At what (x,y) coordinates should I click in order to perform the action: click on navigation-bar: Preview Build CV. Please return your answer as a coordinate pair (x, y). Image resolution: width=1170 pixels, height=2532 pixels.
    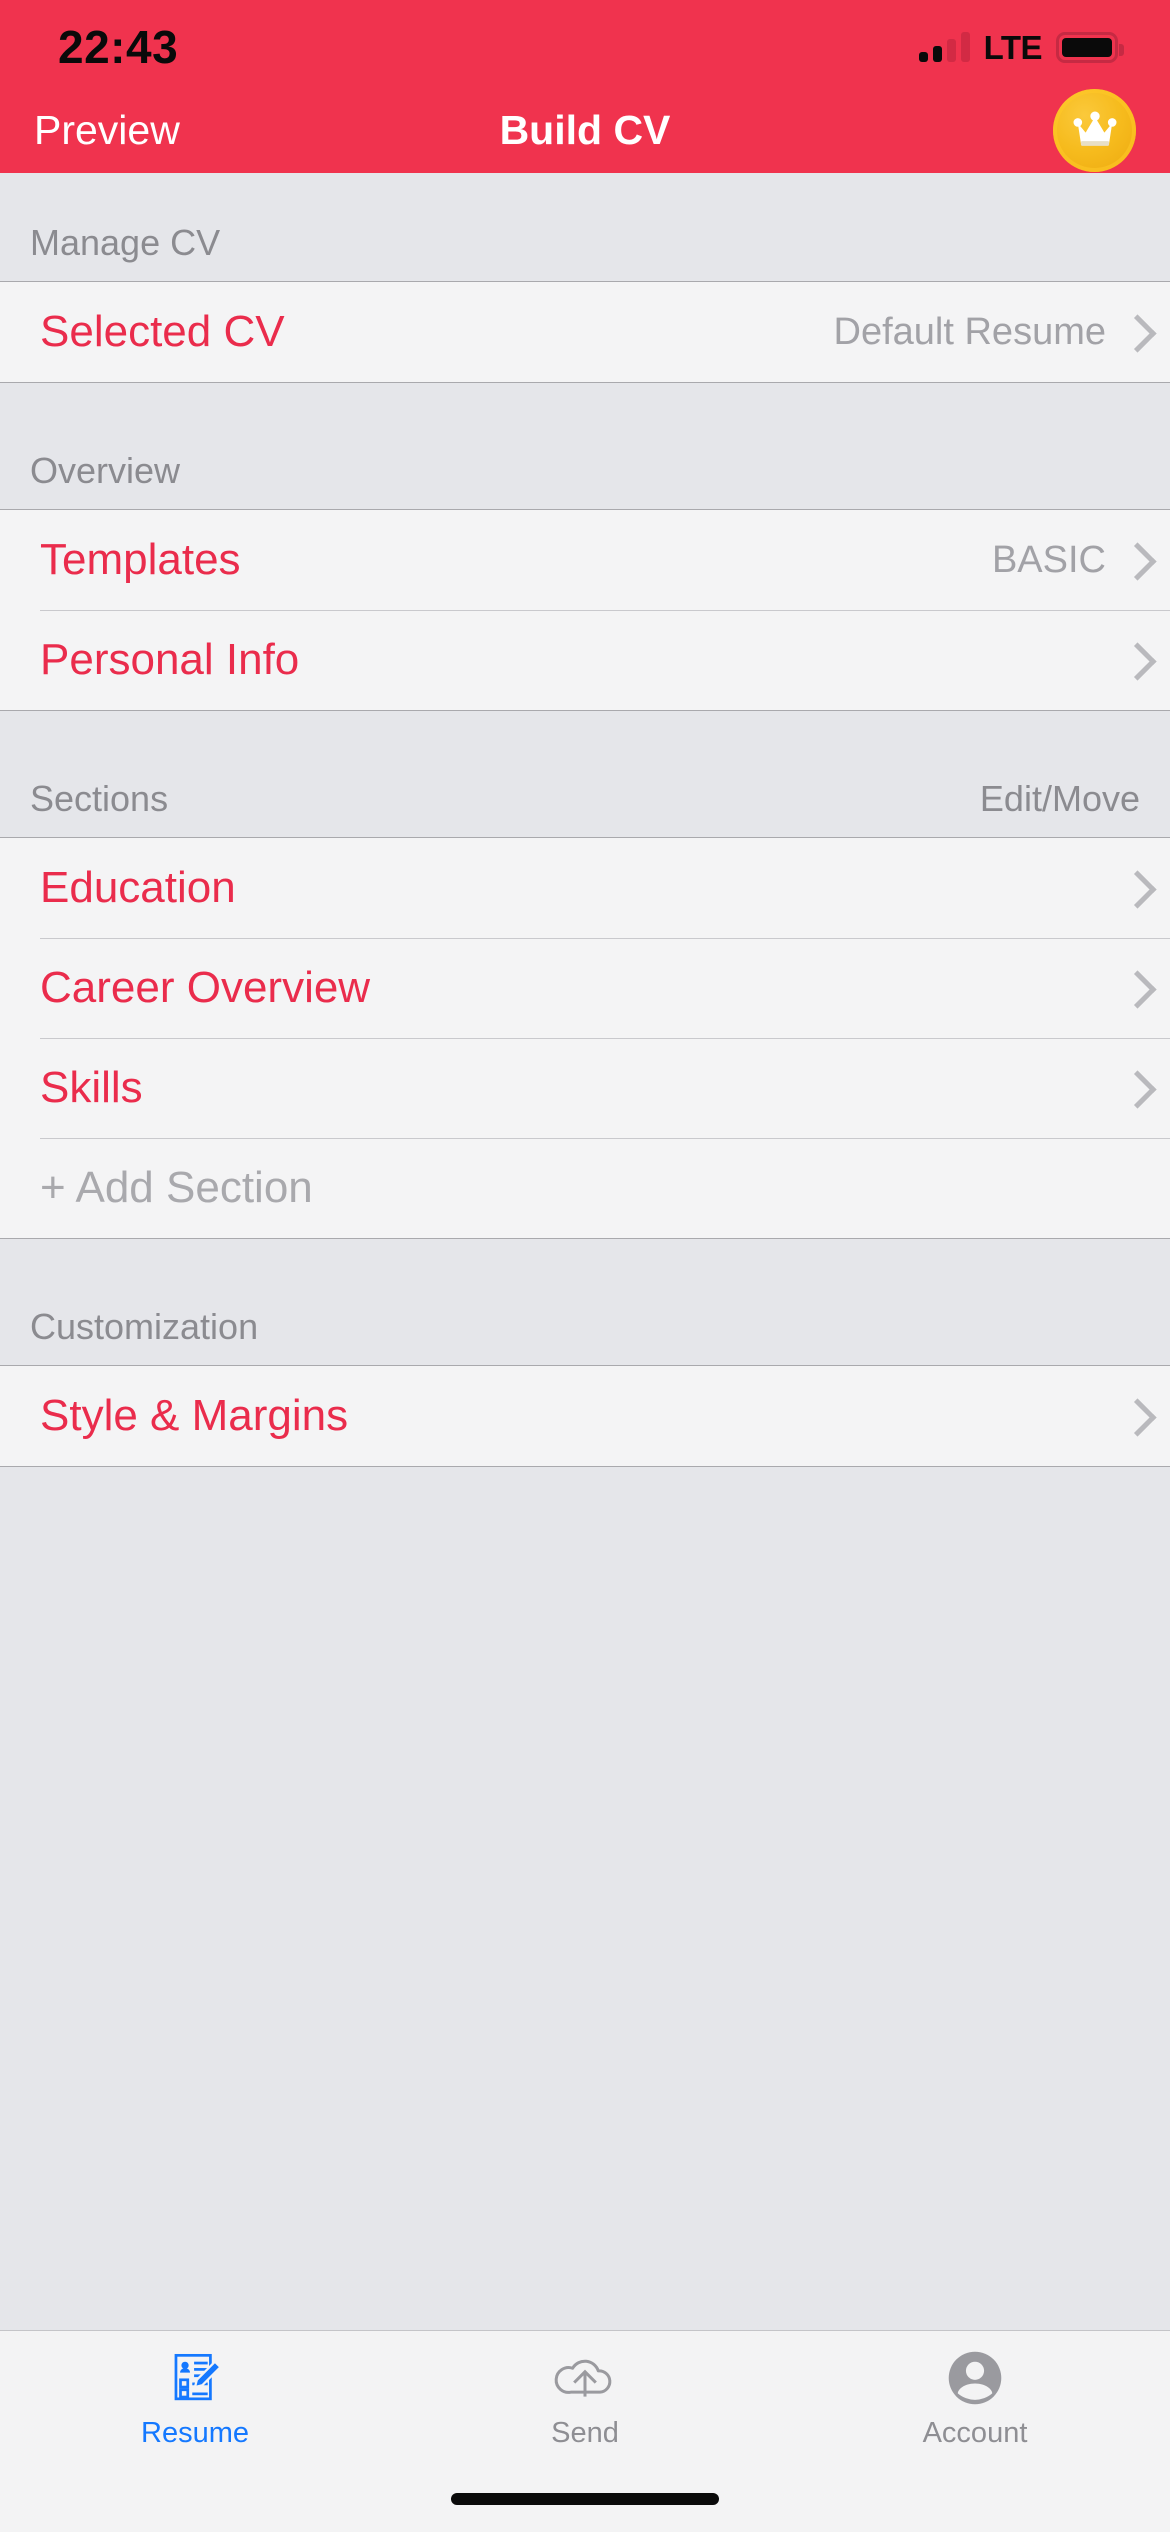
    Looking at the image, I should click on (585, 130).